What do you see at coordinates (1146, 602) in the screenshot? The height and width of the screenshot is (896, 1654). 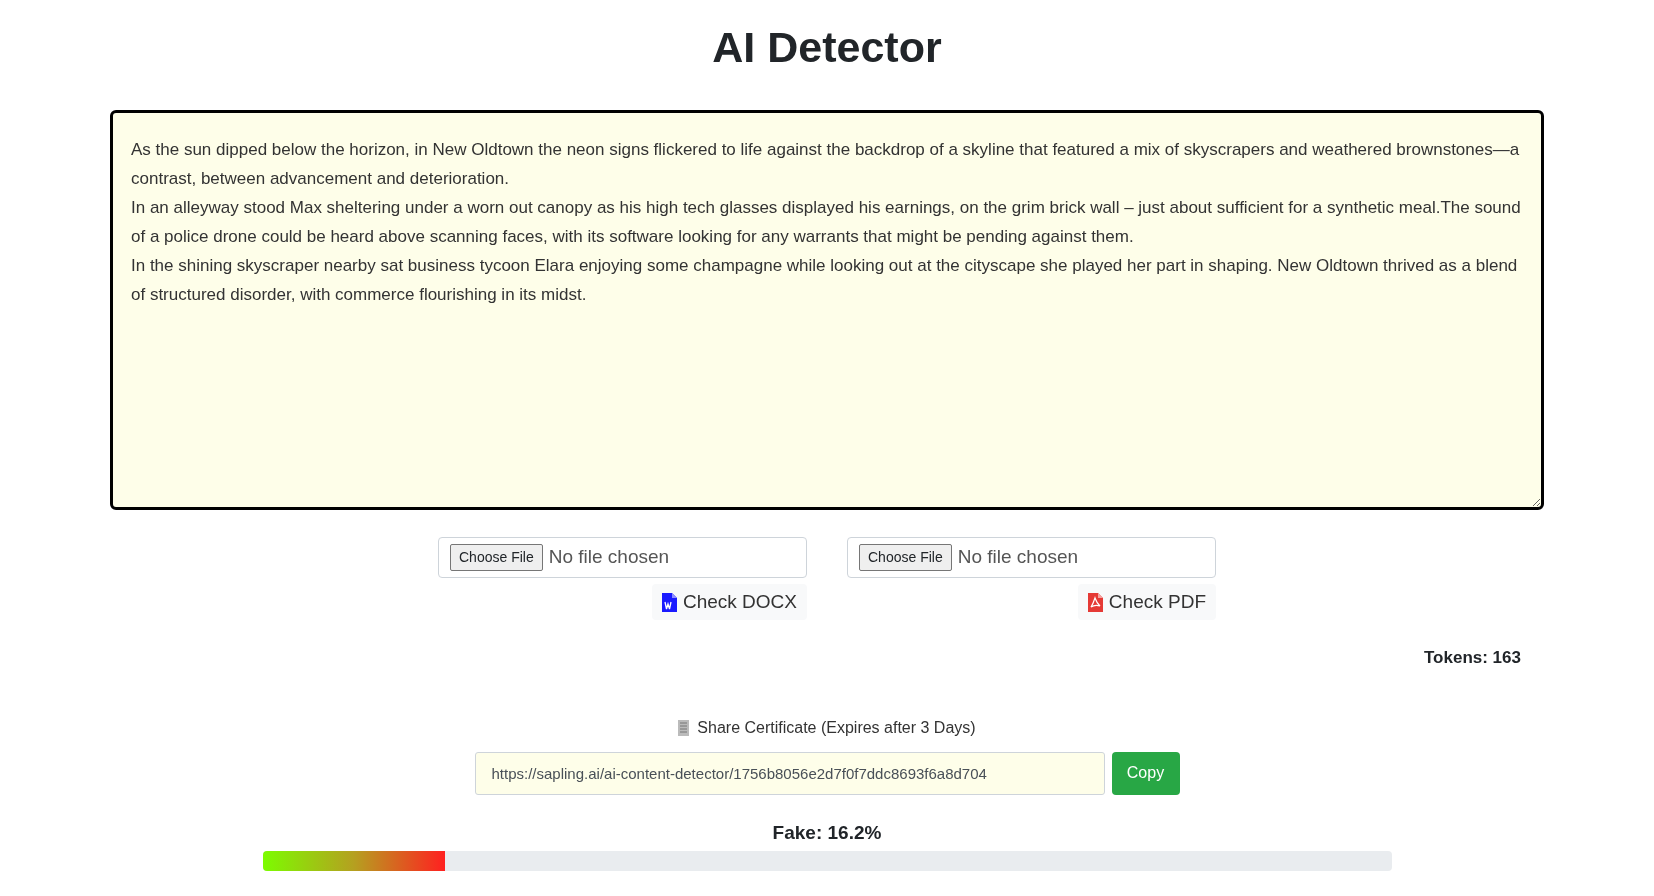 I see `check-button: Check PDF` at bounding box center [1146, 602].